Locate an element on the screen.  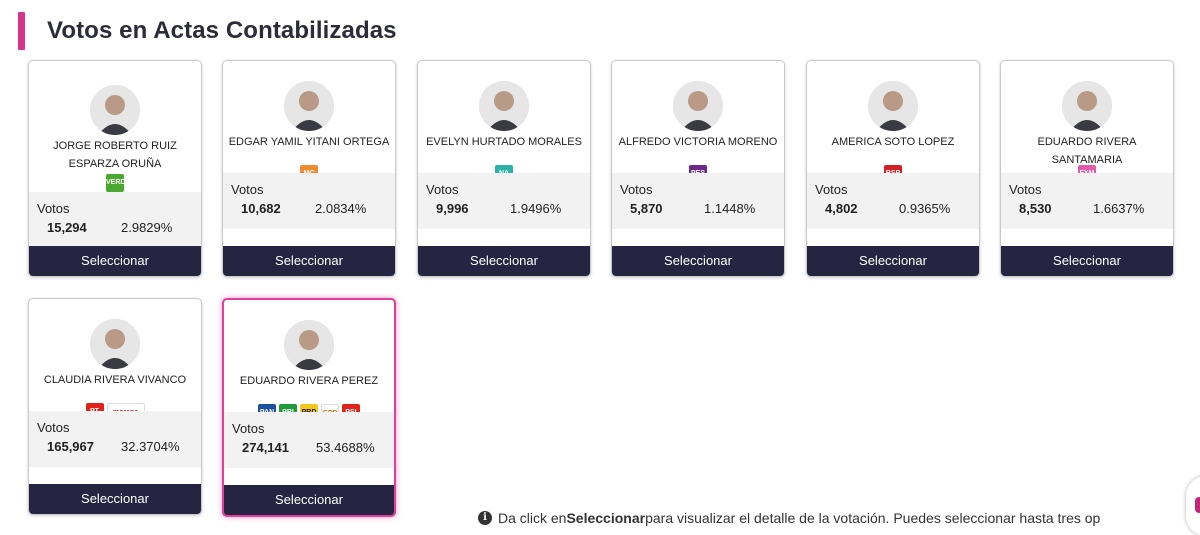
party-logos: VERDE is located at coordinates (115, 183).